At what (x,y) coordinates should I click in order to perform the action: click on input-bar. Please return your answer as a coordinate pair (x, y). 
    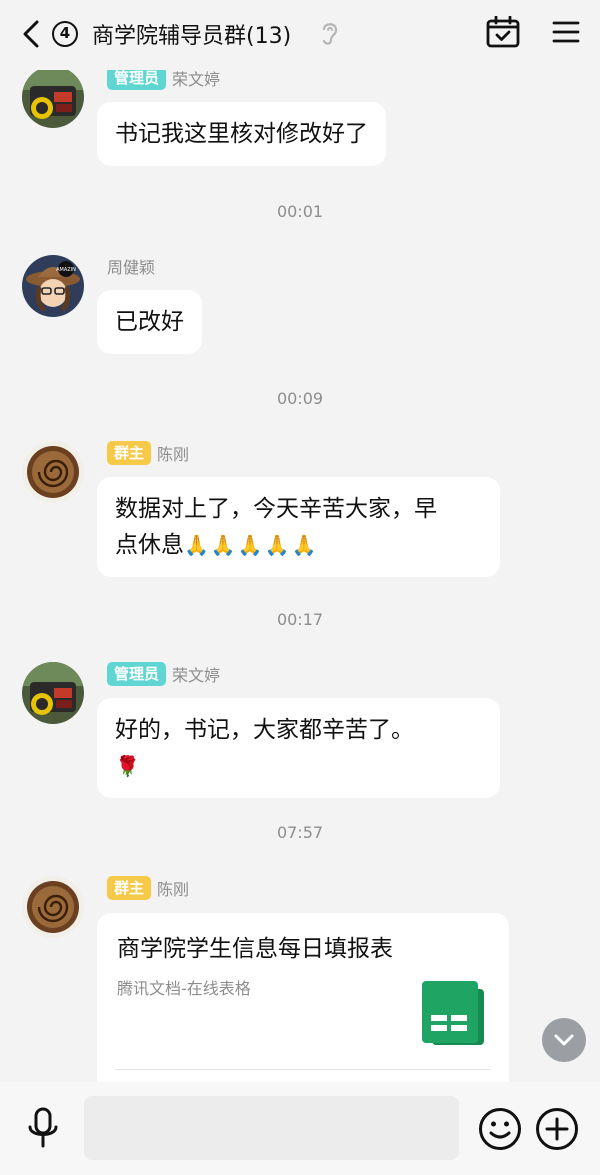
    Looking at the image, I should click on (300, 1128).